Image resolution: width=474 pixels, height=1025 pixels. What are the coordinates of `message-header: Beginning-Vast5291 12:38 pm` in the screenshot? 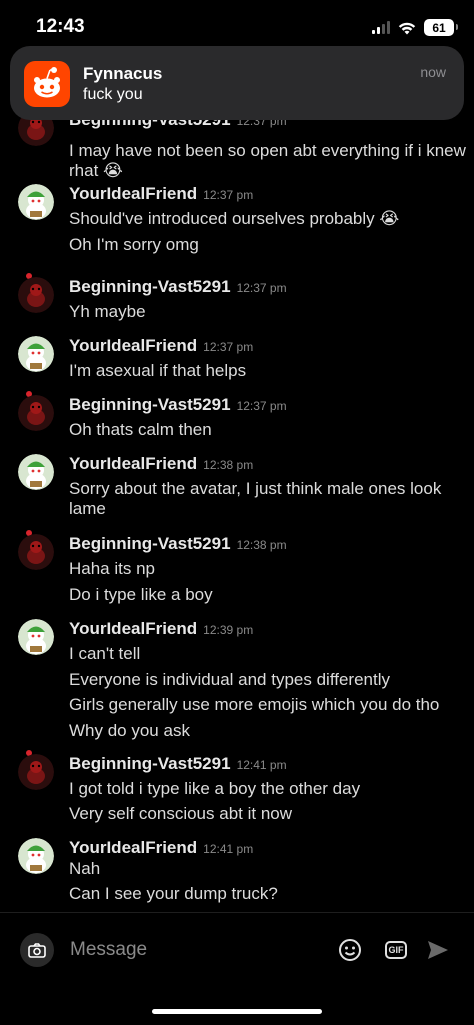 It's located at (178, 544).